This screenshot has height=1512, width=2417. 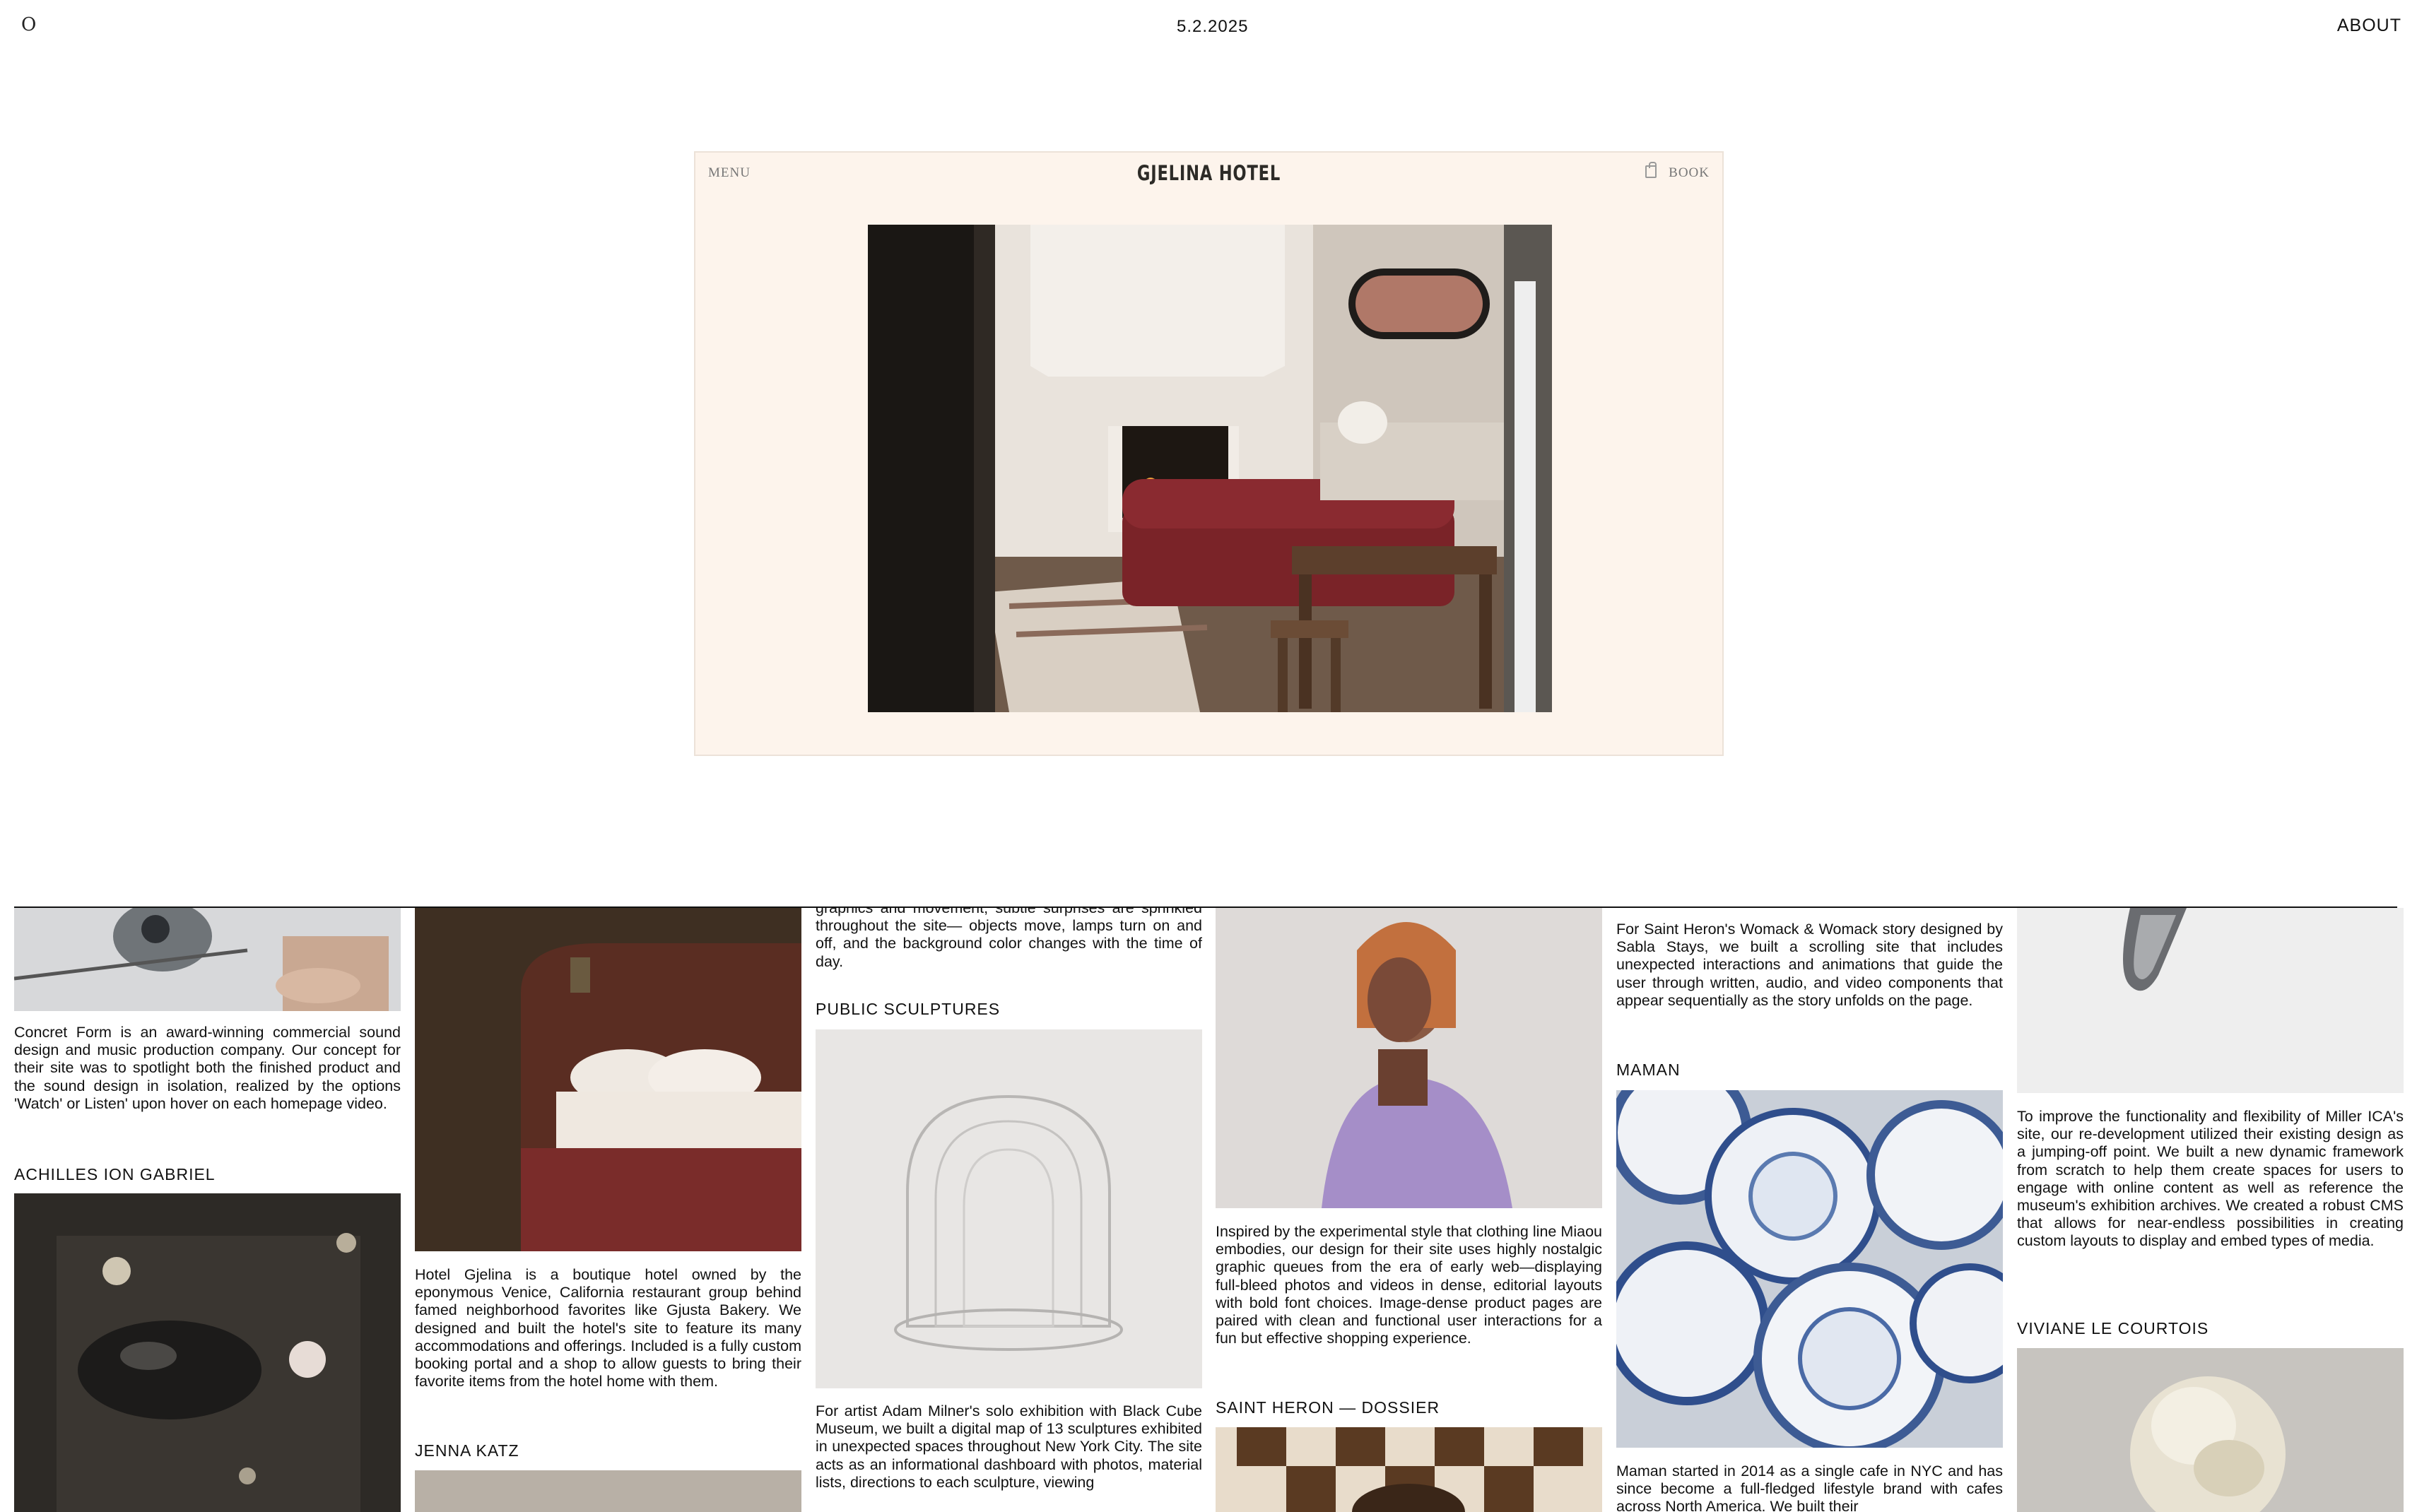 I want to click on top-bar: O 5.2.2025 ABOUT, so click(x=1208, y=29).